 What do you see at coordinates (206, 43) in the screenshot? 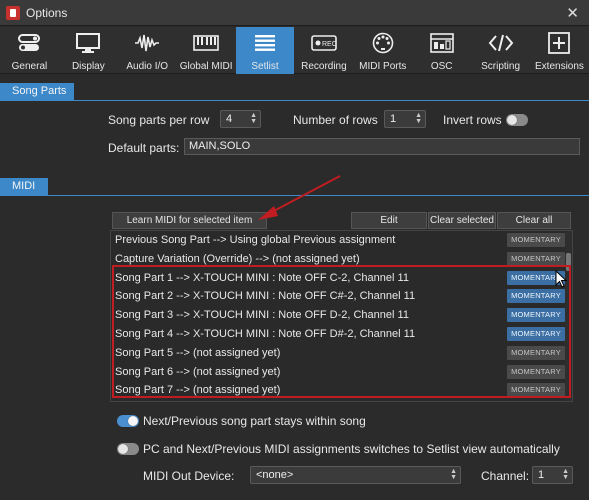
I see `keyboard-icon` at bounding box center [206, 43].